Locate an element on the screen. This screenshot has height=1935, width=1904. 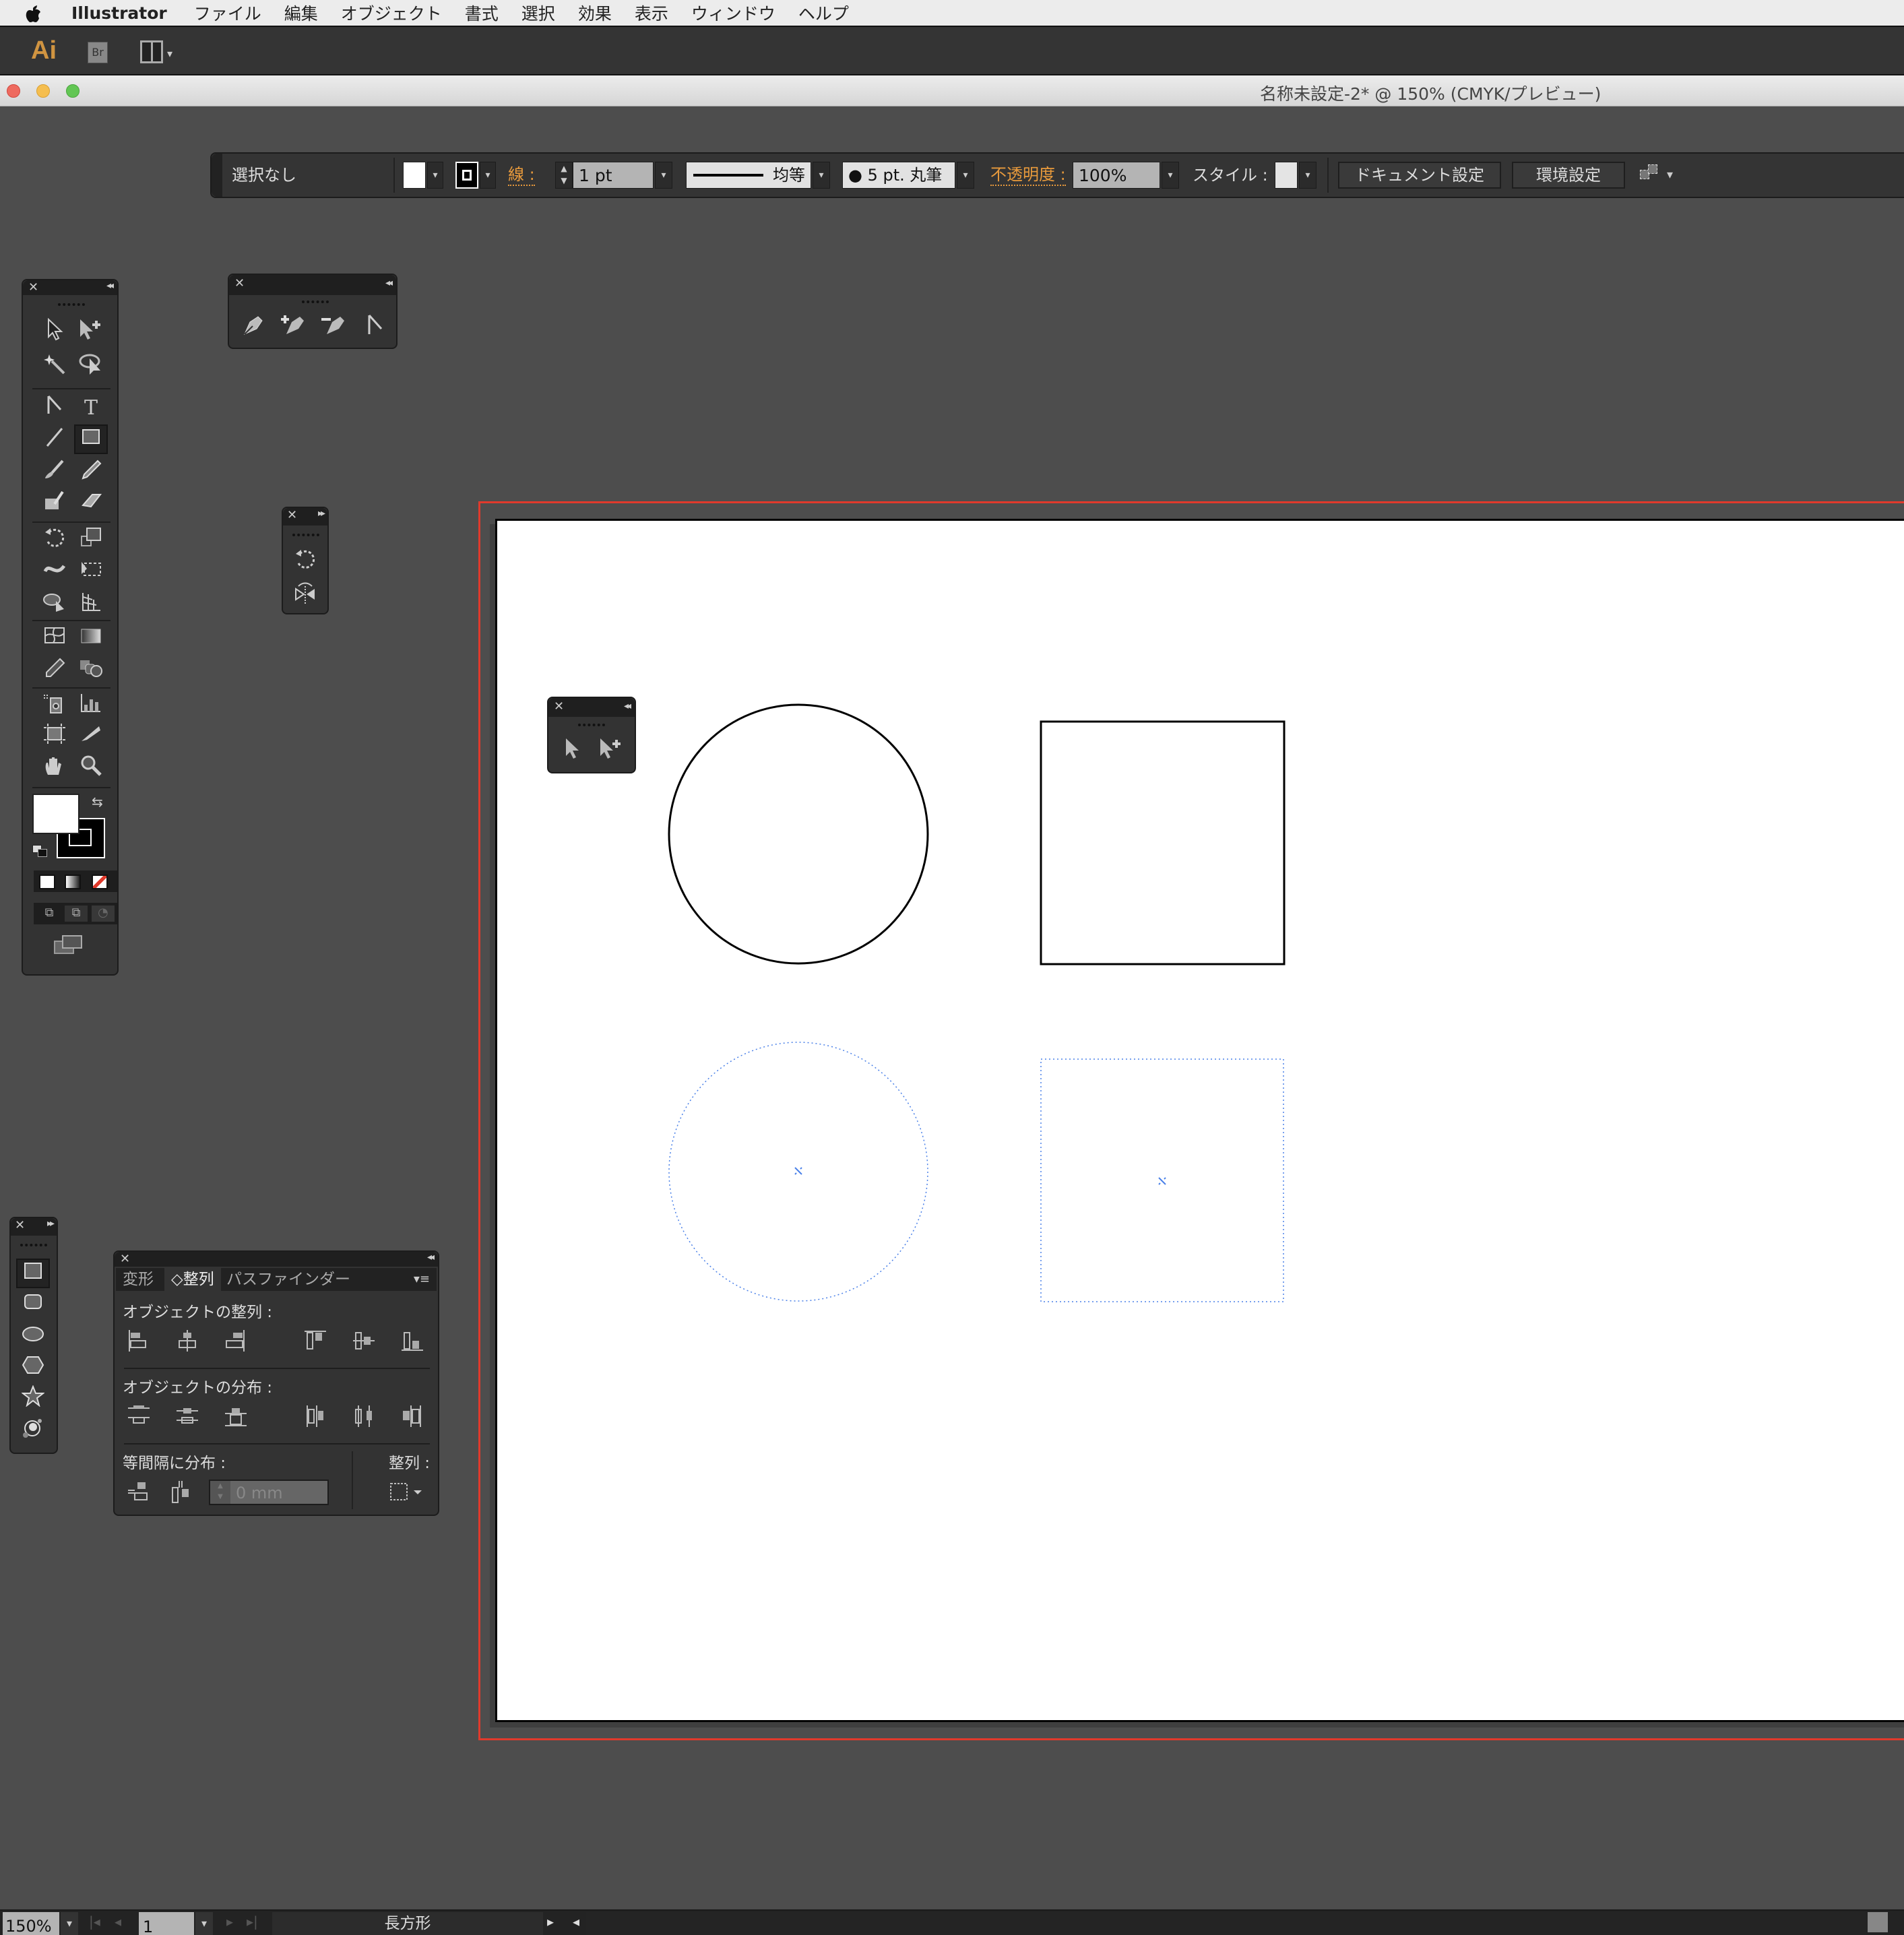
rectangle-center-point is located at coordinates (1162, 1181).